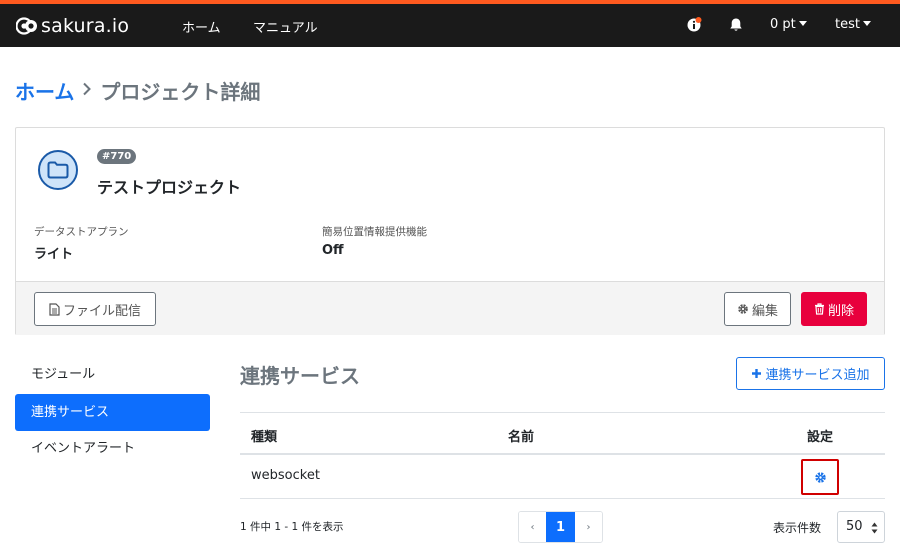 The height and width of the screenshot is (560, 900). What do you see at coordinates (783, 24) in the screenshot?
I see `points-label: 0 pt` at bounding box center [783, 24].